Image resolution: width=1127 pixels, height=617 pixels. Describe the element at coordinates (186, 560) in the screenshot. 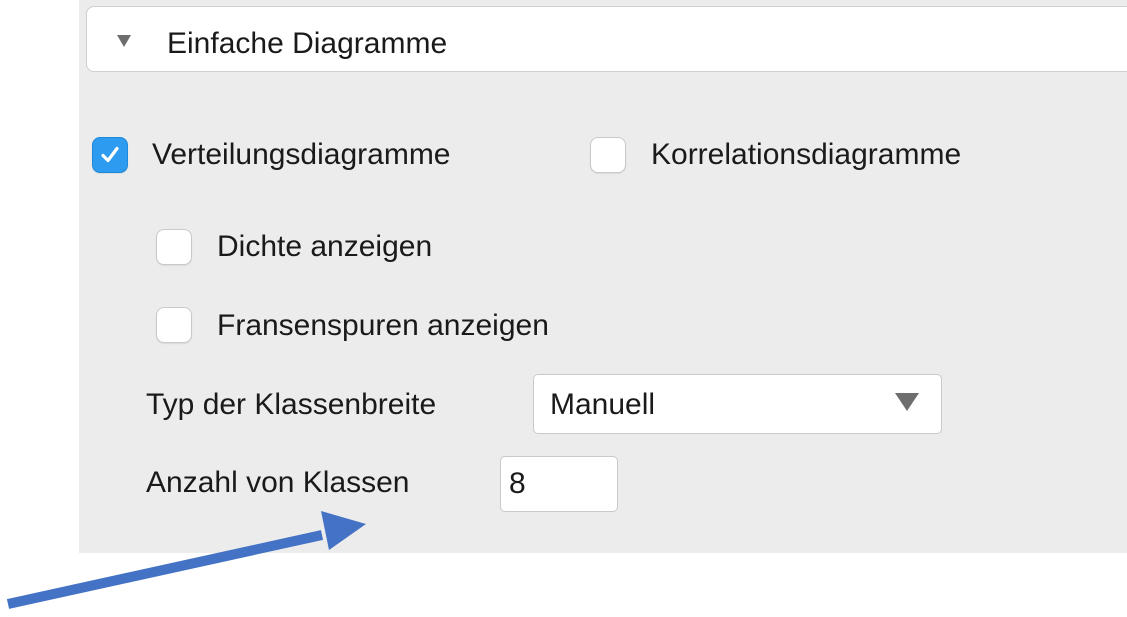

I see `arrow-icon` at that location.